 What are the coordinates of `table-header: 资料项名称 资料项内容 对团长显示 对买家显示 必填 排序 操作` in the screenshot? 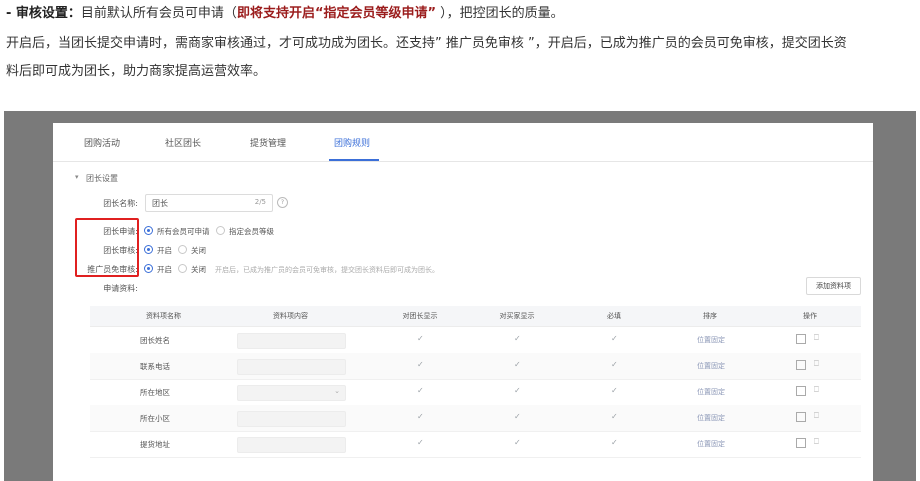 It's located at (475, 316).